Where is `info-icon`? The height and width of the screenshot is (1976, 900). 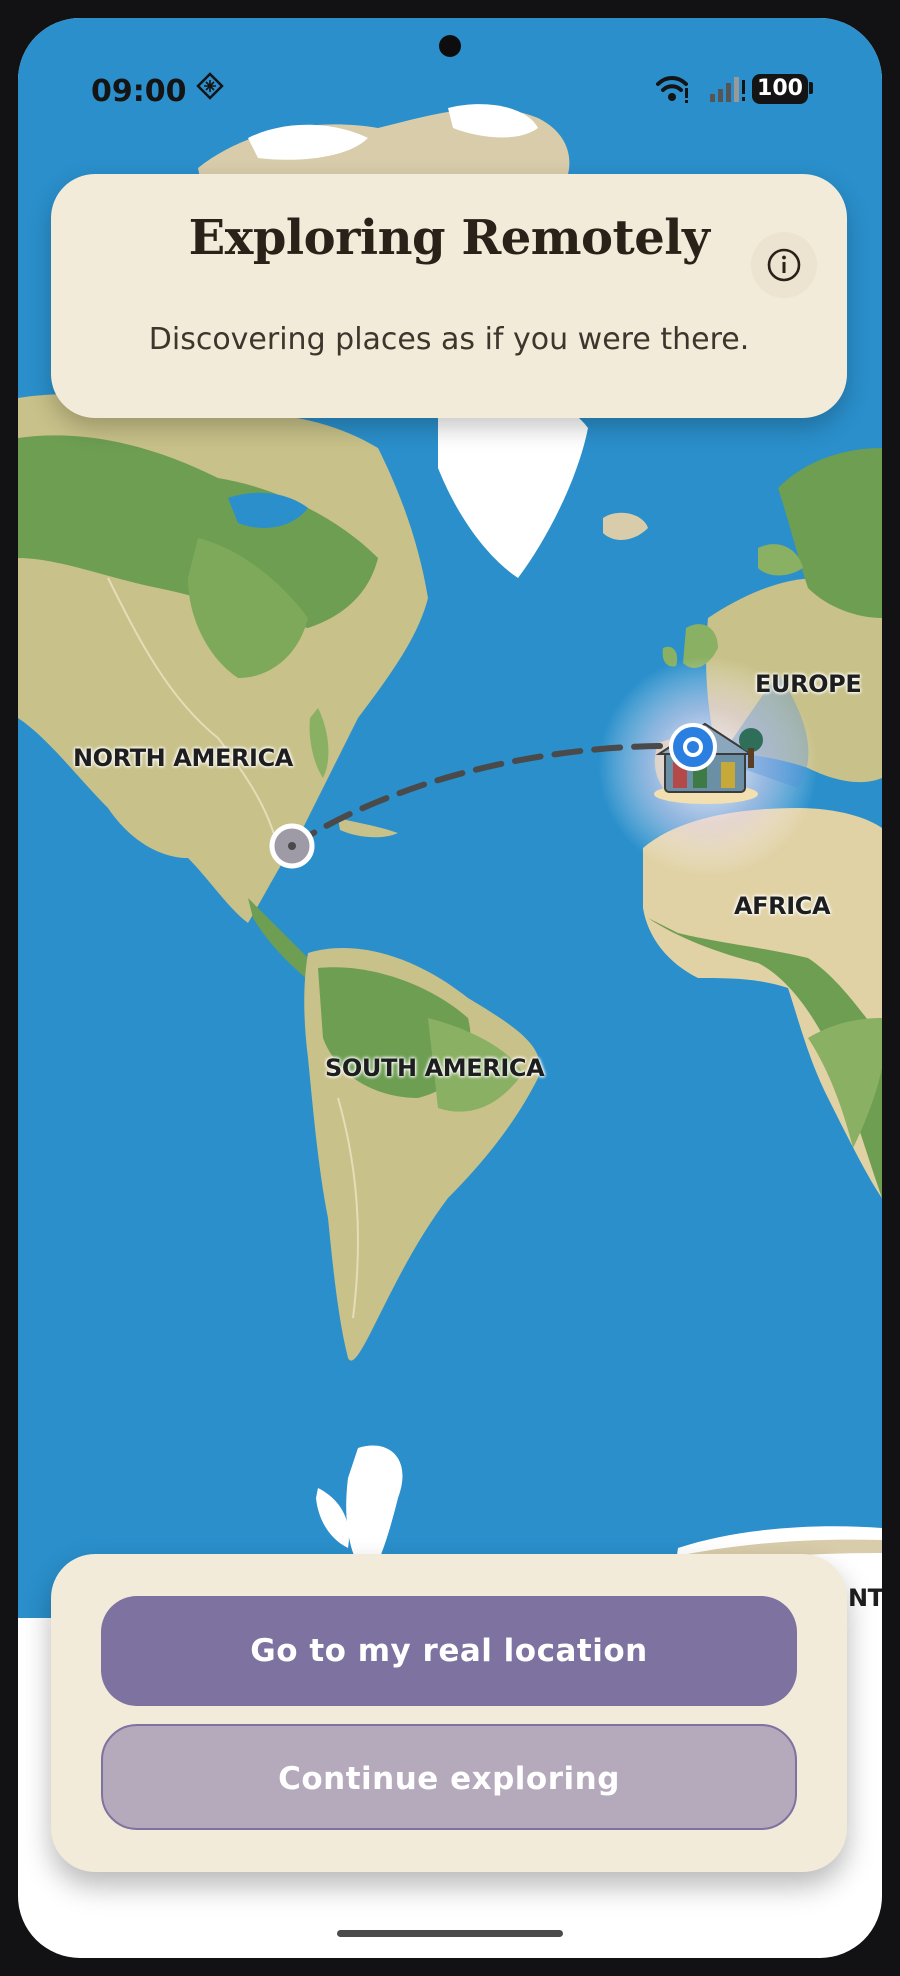
info-icon is located at coordinates (784, 265).